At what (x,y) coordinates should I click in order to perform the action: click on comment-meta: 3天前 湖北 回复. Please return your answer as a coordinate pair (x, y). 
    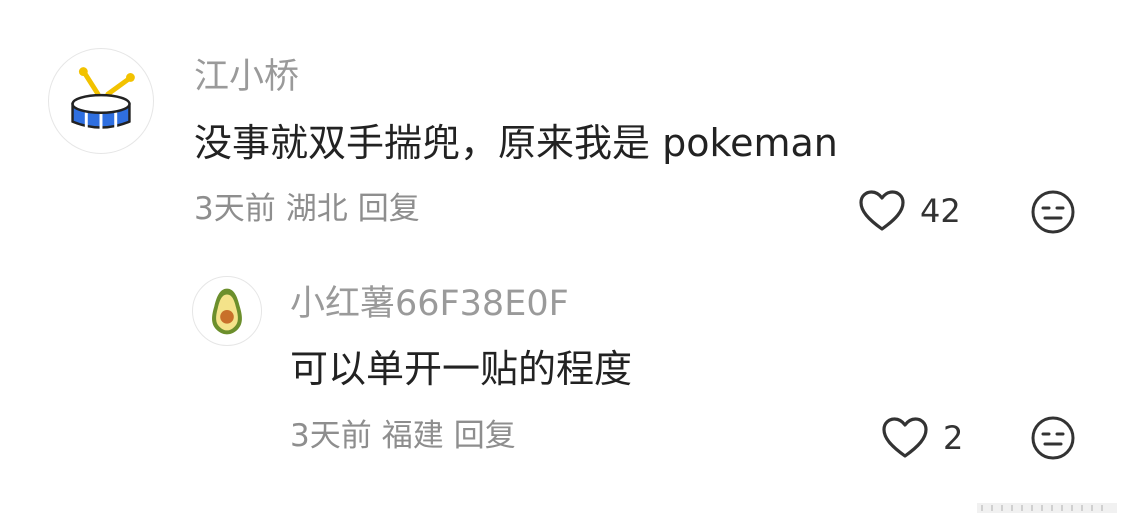
    Looking at the image, I should click on (312, 209).